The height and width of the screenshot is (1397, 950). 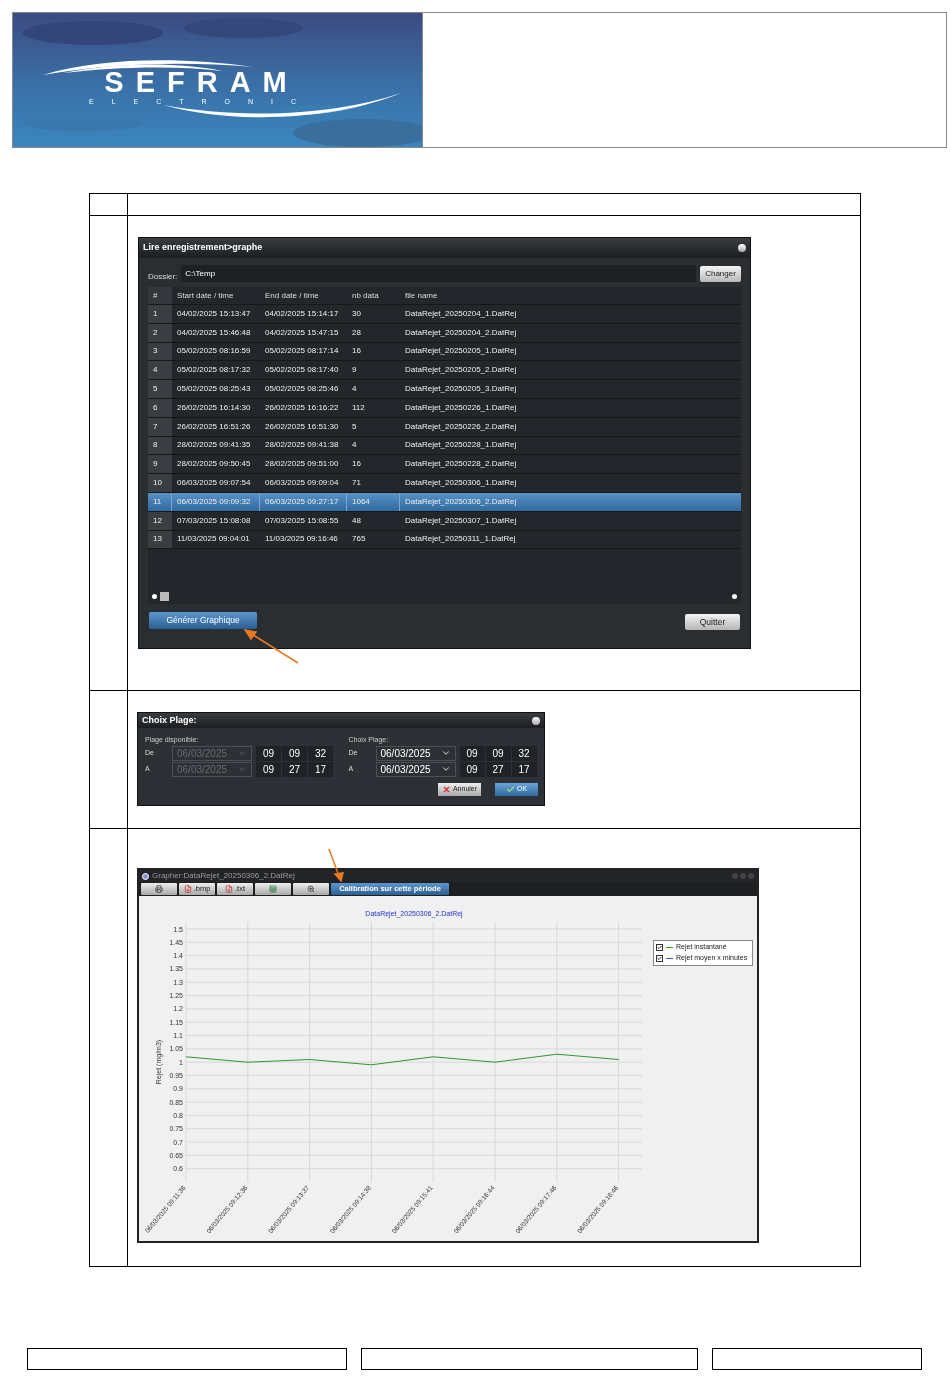 I want to click on table-cell: 10, so click(x=160, y=483).